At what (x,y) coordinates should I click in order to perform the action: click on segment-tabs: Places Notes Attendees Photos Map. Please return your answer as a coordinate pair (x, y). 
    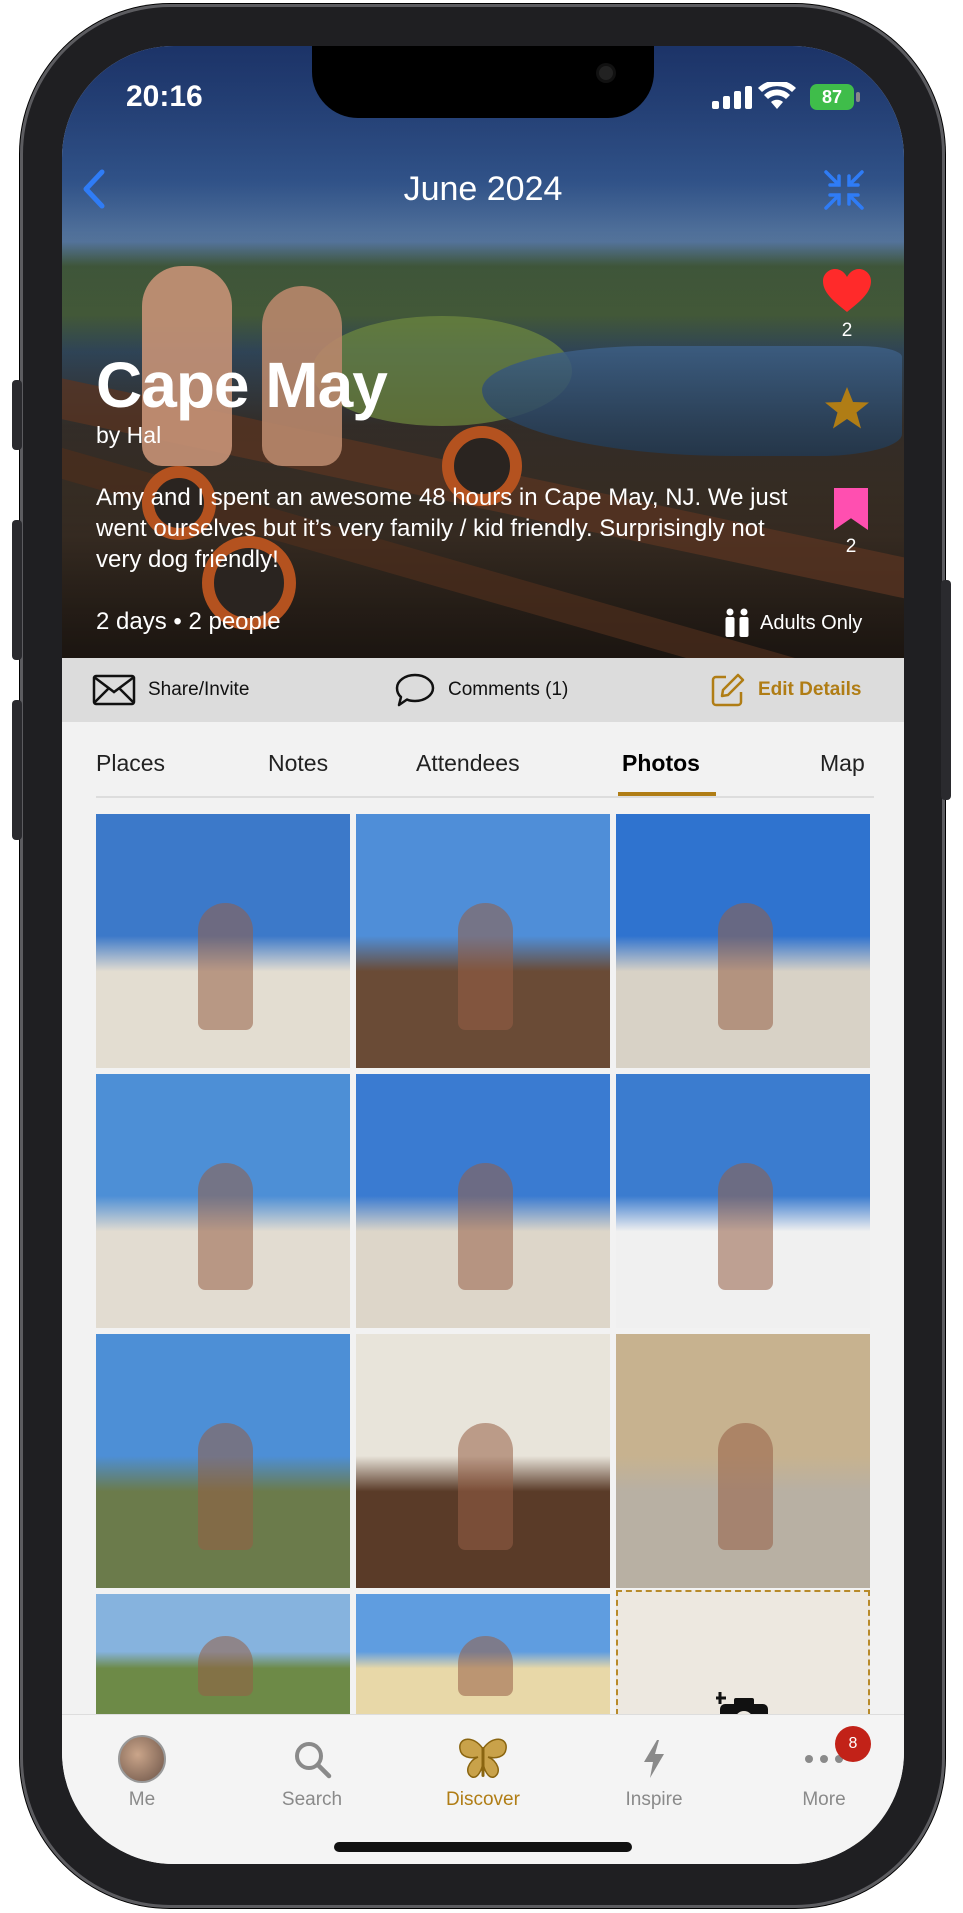
    Looking at the image, I should click on (485, 760).